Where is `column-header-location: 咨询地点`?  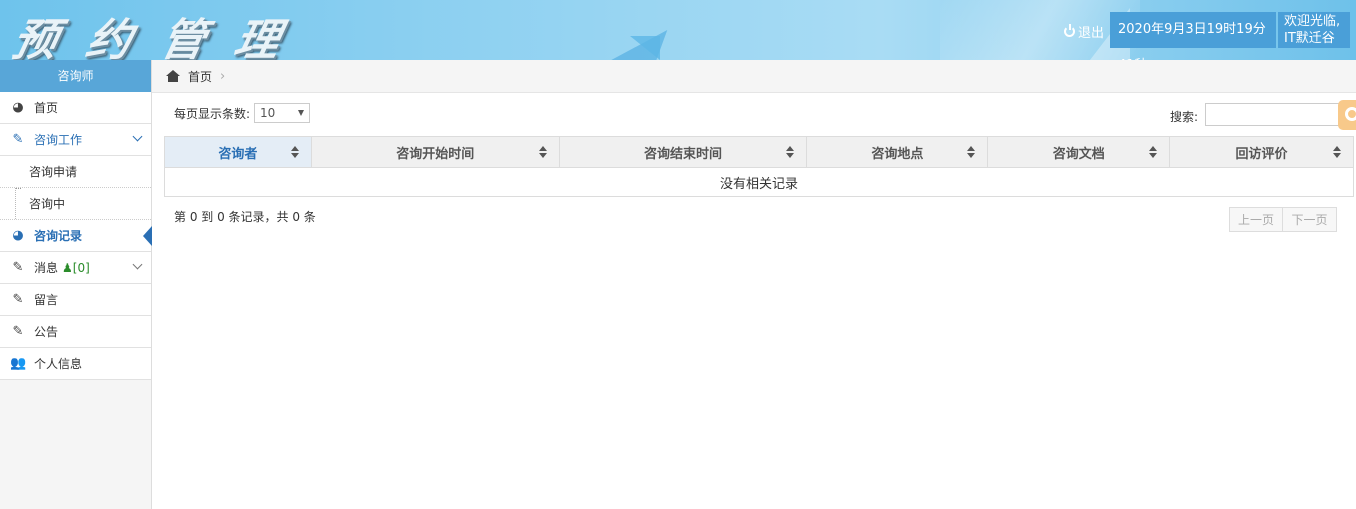 column-header-location: 咨询地点 is located at coordinates (897, 152).